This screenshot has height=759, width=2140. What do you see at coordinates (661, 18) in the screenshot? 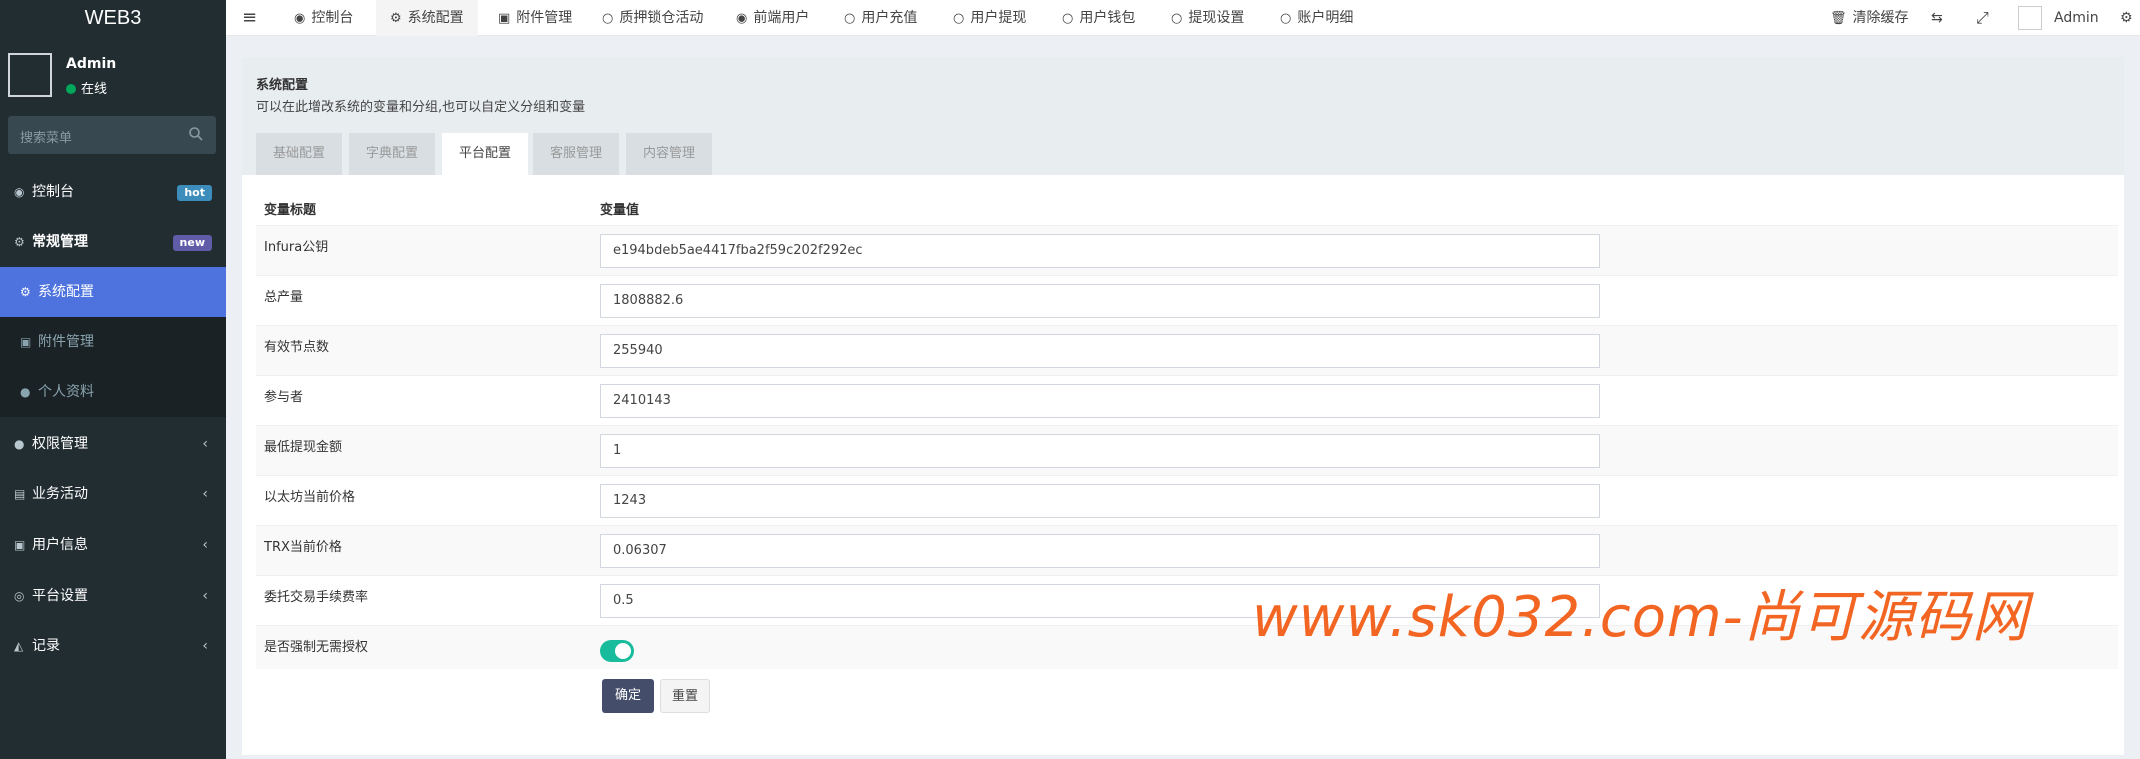
I see `tab-label: 质押锁仓活动` at bounding box center [661, 18].